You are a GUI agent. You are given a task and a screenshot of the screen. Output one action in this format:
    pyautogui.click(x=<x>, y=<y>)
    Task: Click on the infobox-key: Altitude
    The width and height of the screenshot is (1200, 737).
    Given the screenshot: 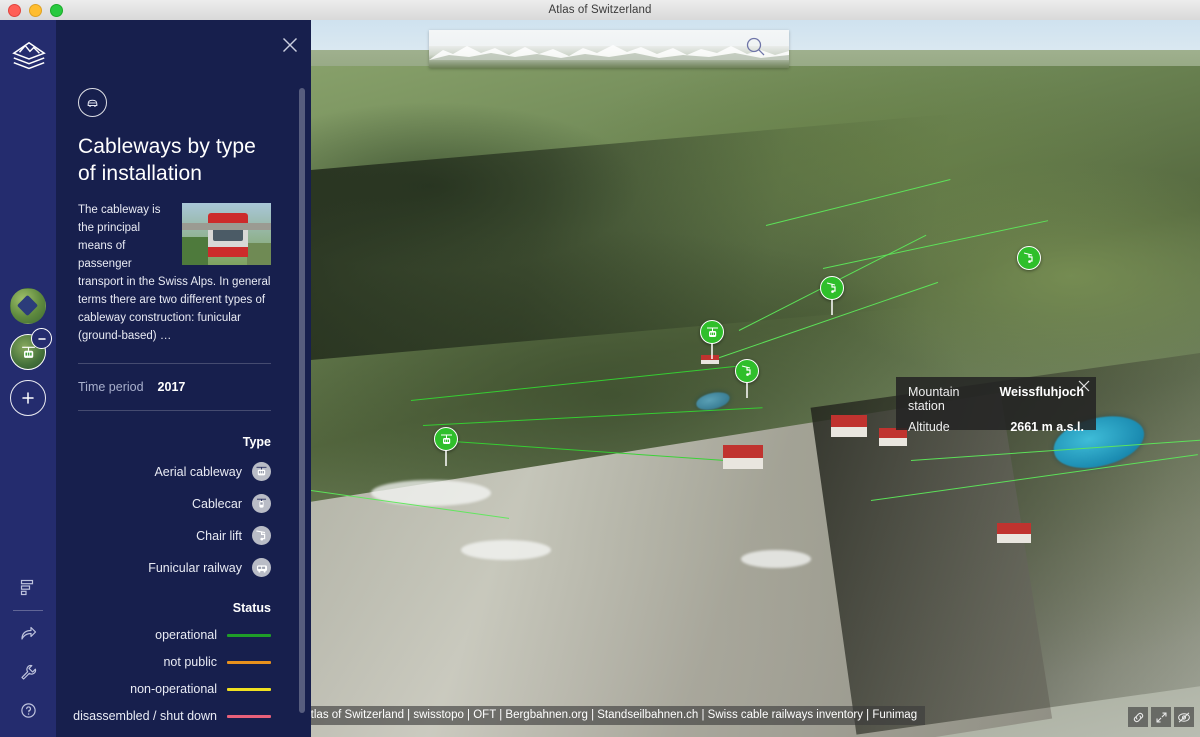 What is the action you would take?
    pyautogui.click(x=929, y=427)
    